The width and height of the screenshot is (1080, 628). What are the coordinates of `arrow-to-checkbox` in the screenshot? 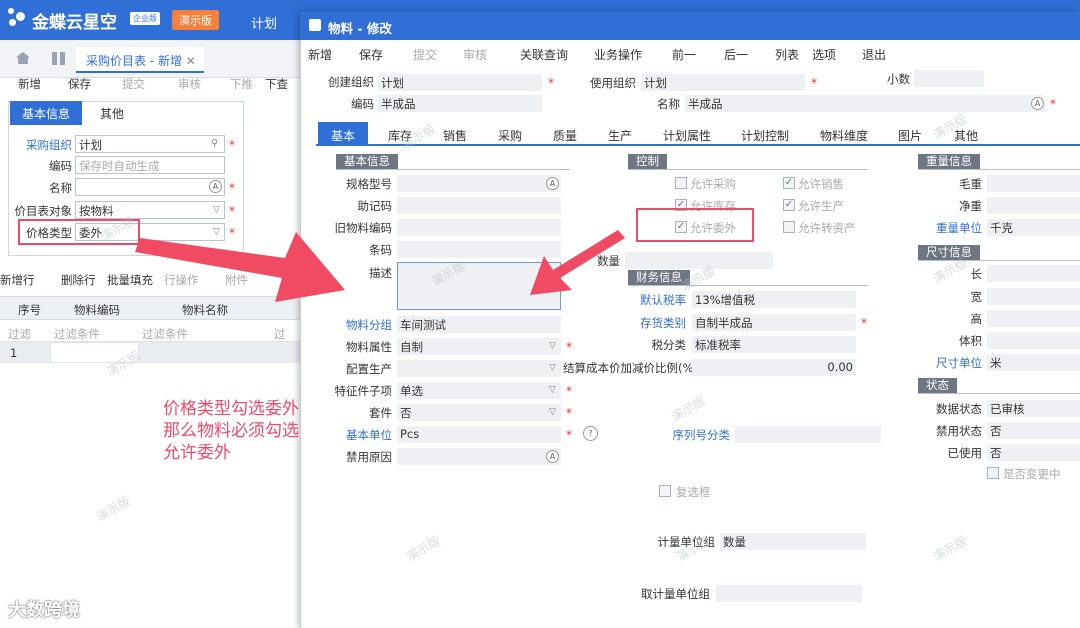 It's located at (577, 262).